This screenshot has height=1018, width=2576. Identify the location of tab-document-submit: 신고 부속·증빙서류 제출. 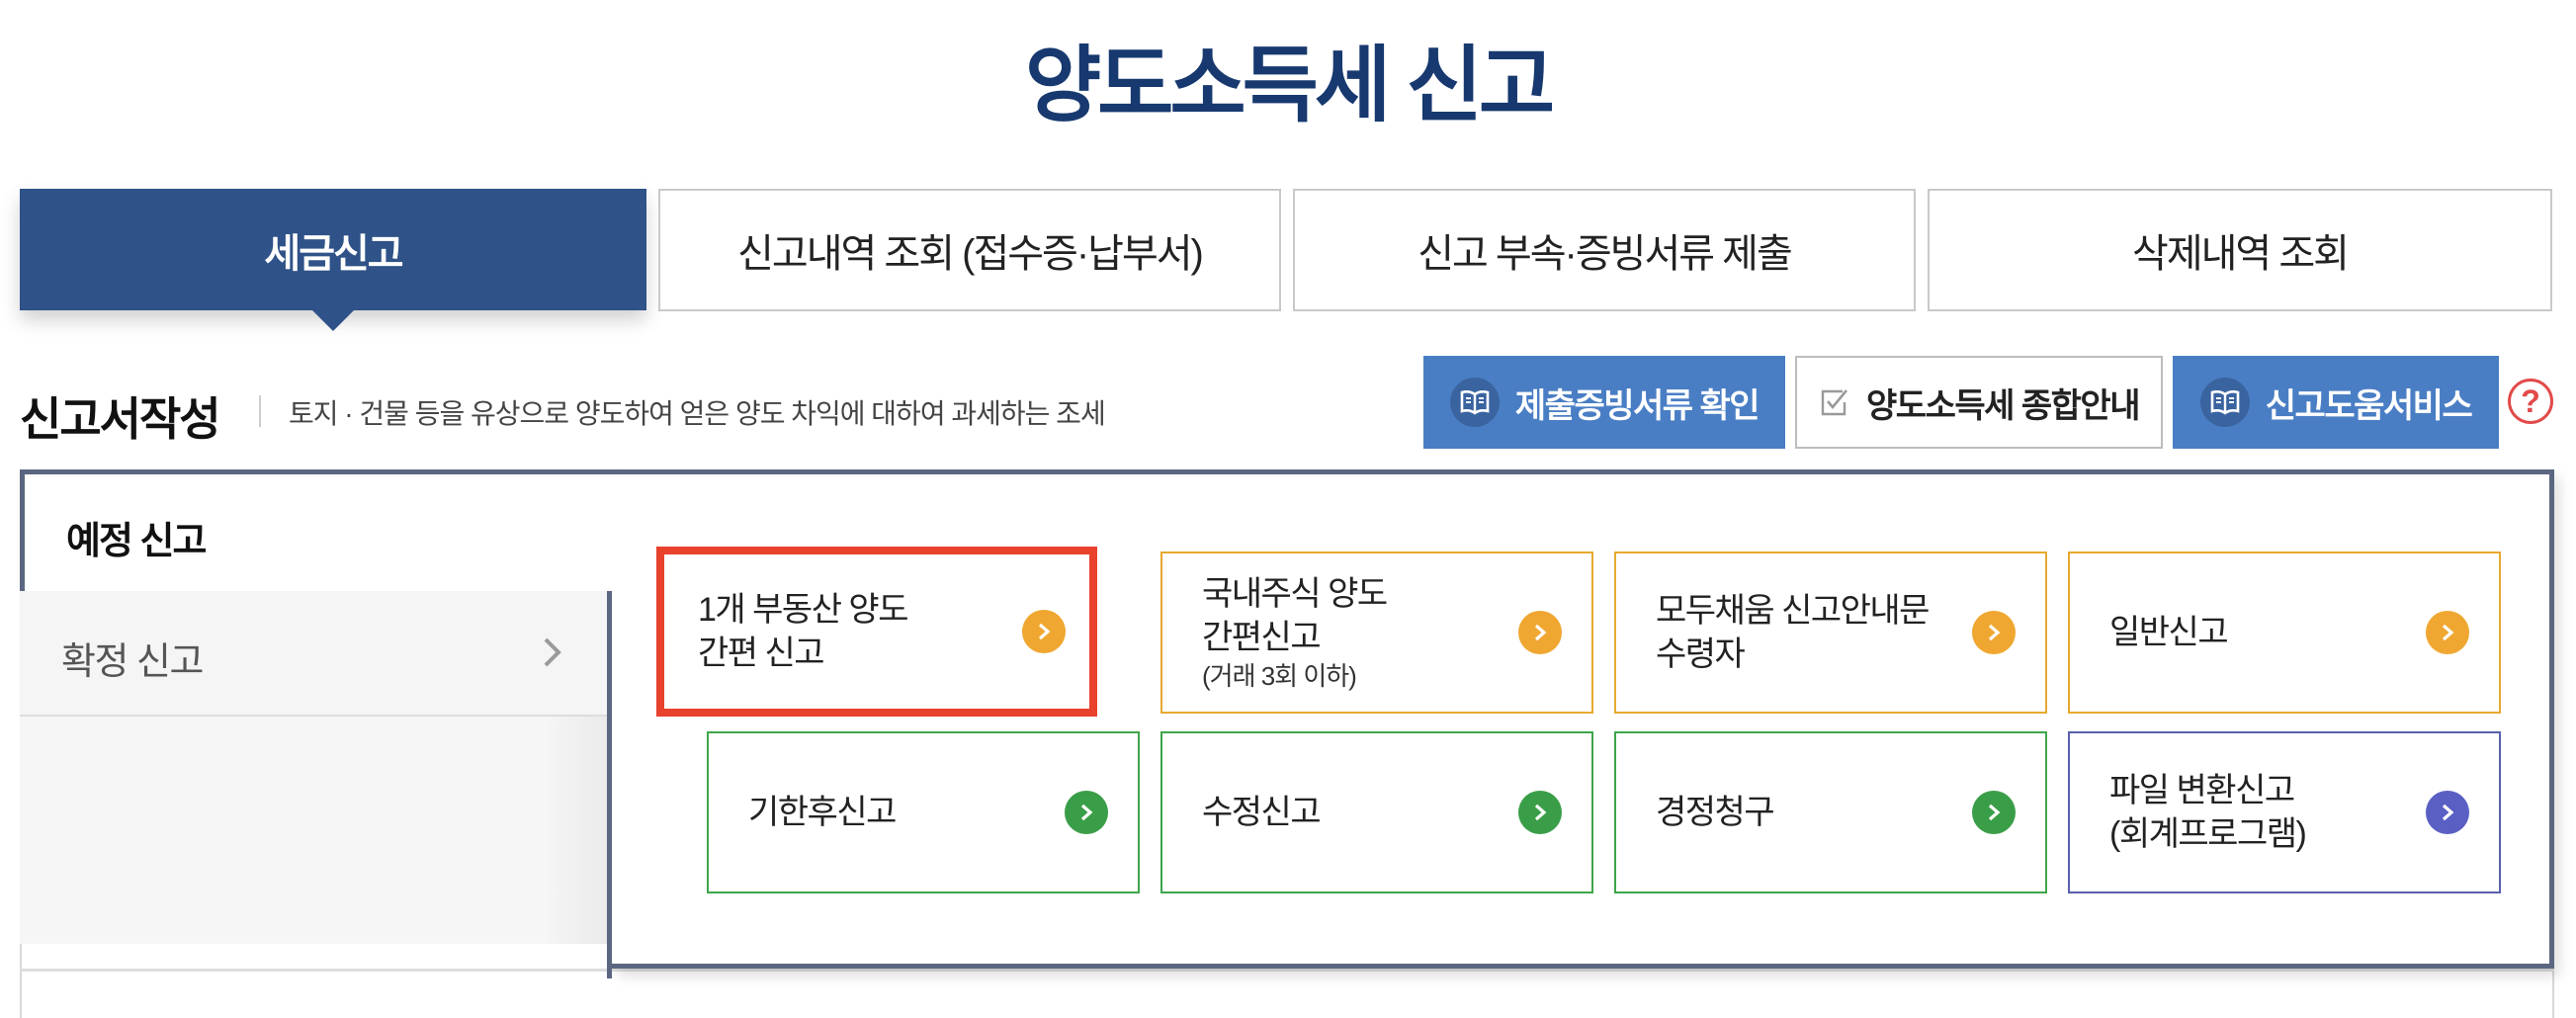
(1604, 250).